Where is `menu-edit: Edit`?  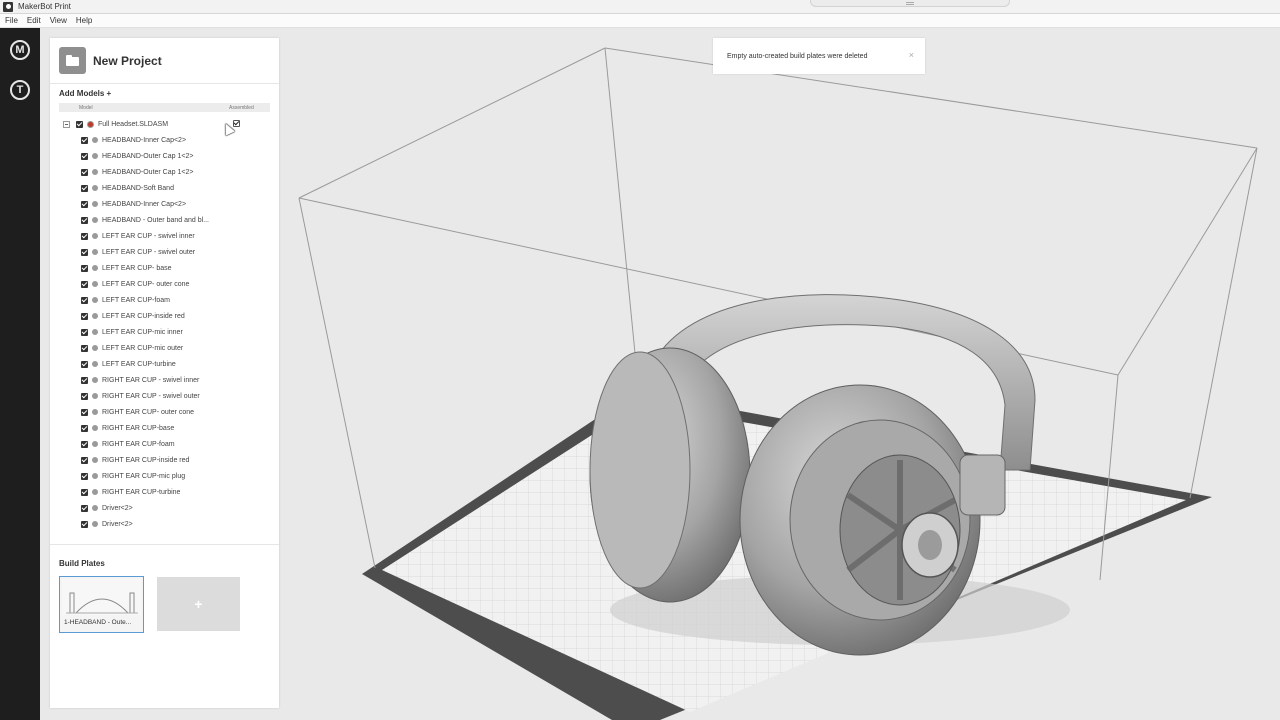 menu-edit: Edit is located at coordinates (34, 20).